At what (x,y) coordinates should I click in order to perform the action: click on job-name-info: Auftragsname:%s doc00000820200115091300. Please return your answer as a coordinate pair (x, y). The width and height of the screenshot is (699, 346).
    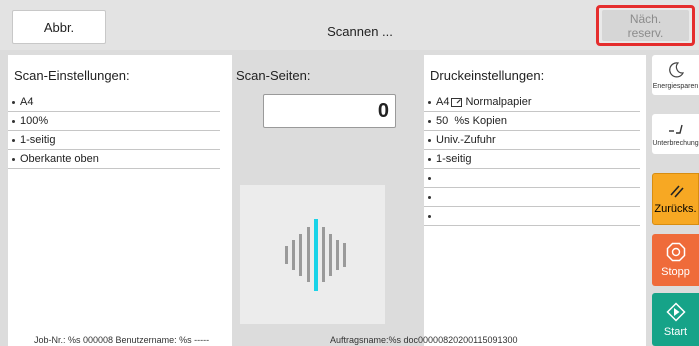
    Looking at the image, I should click on (424, 340).